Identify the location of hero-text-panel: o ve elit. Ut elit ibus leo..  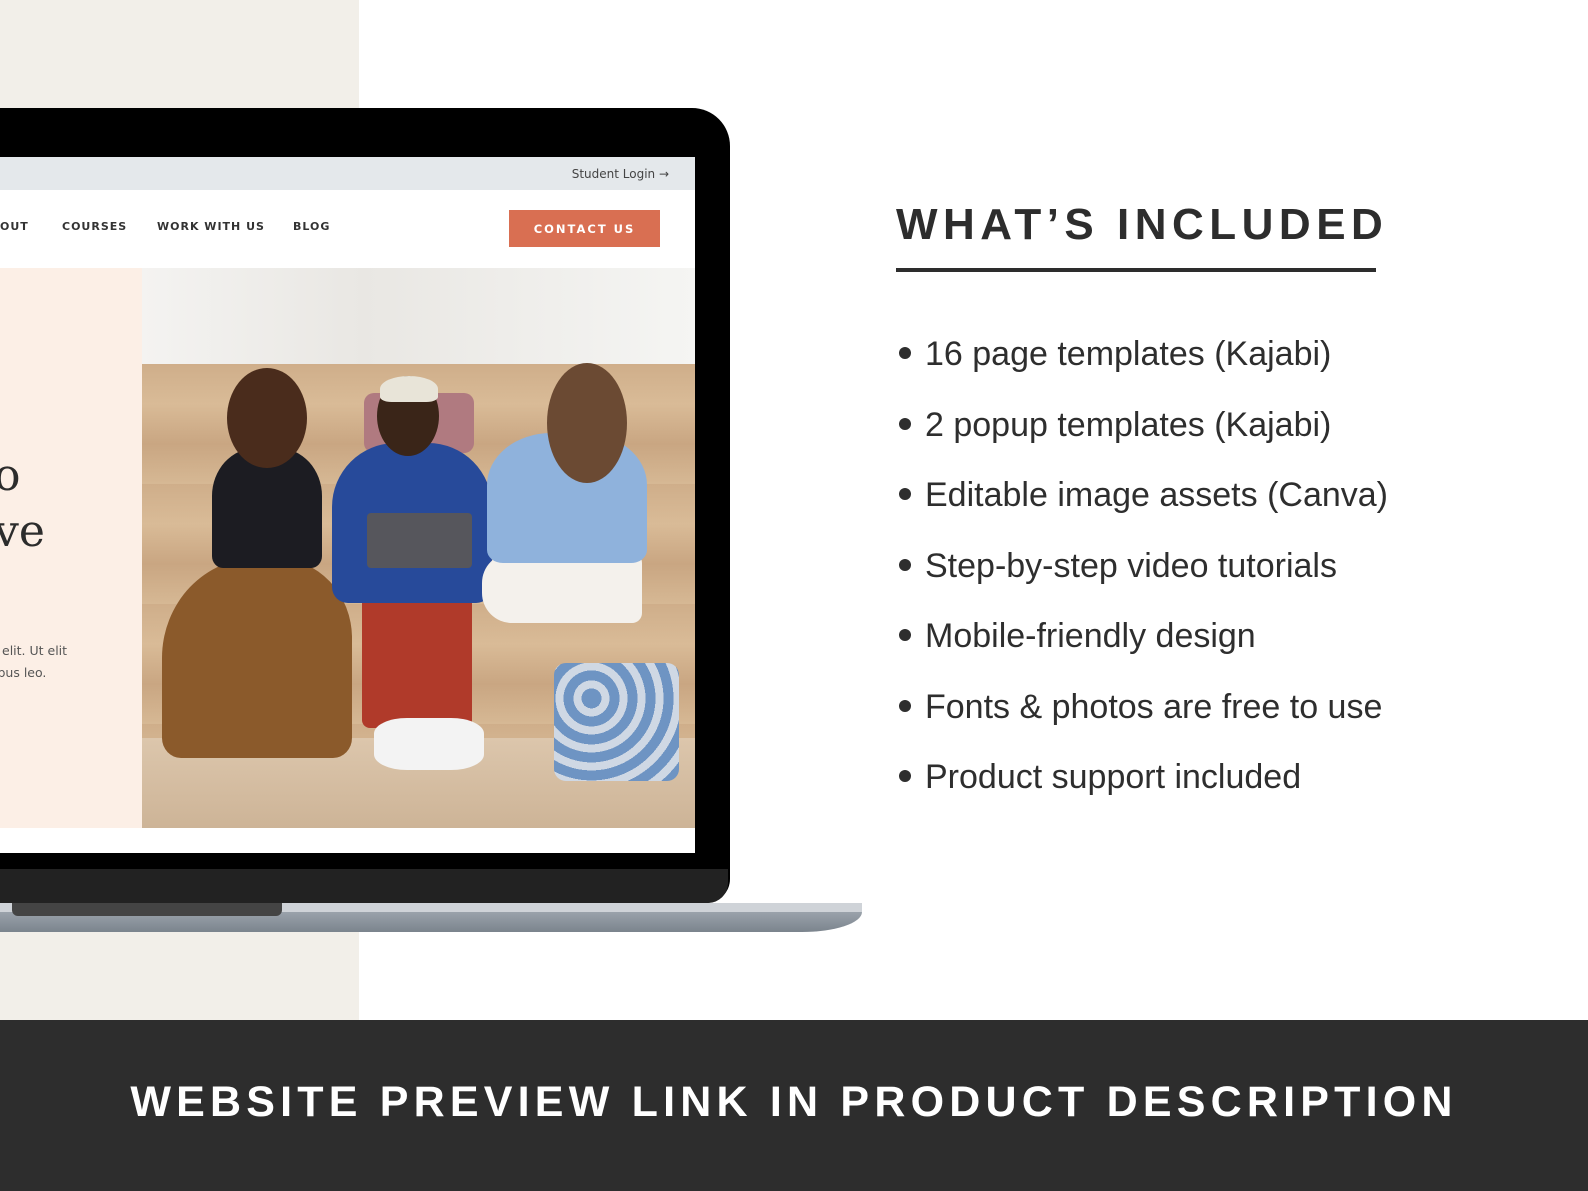
(71, 548).